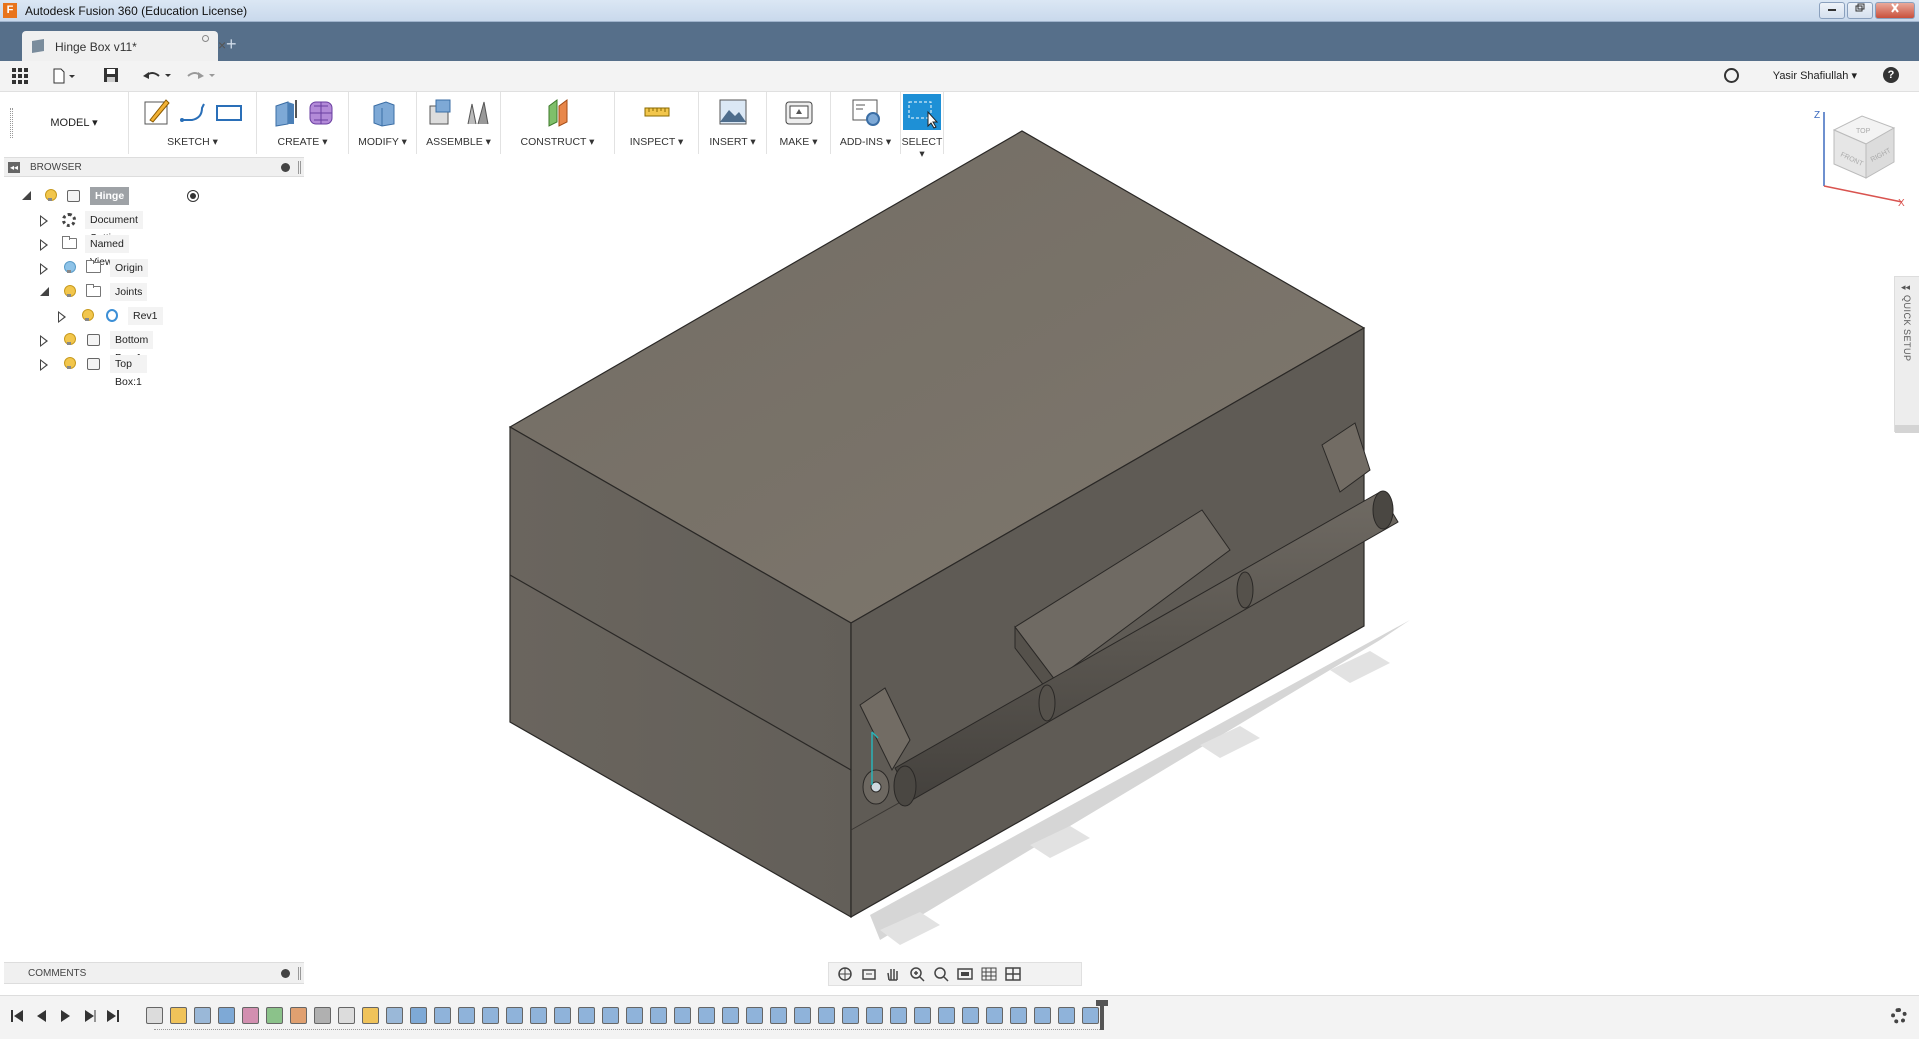 This screenshot has height=1039, width=1919. Describe the element at coordinates (1860, 10) in the screenshot. I see `restore-button` at that location.